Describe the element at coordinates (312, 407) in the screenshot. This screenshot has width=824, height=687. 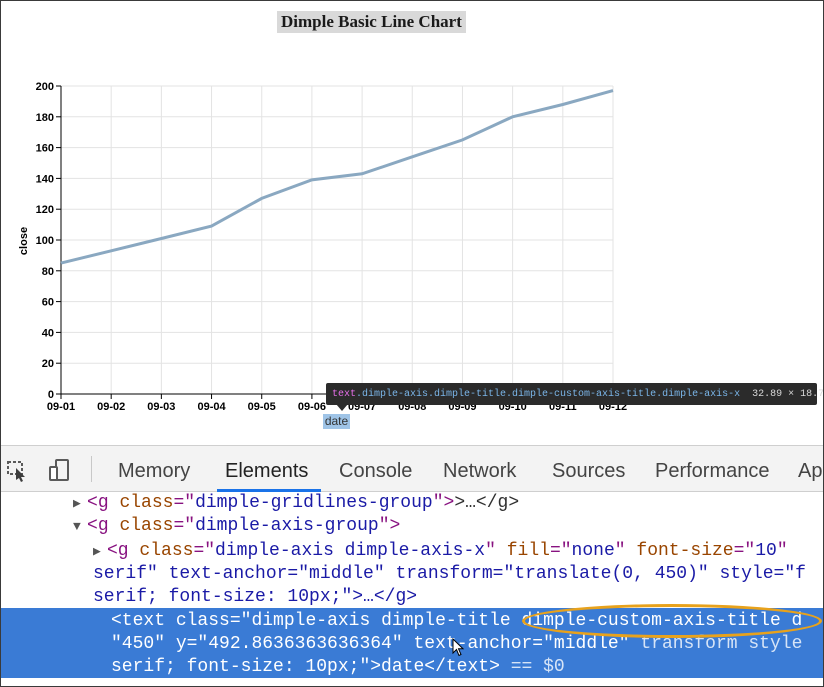
I see `x-tick-label: 09-06` at that location.